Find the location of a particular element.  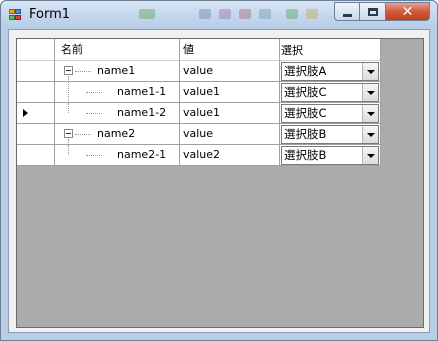

column-header-select: 選択 is located at coordinates (330, 50).